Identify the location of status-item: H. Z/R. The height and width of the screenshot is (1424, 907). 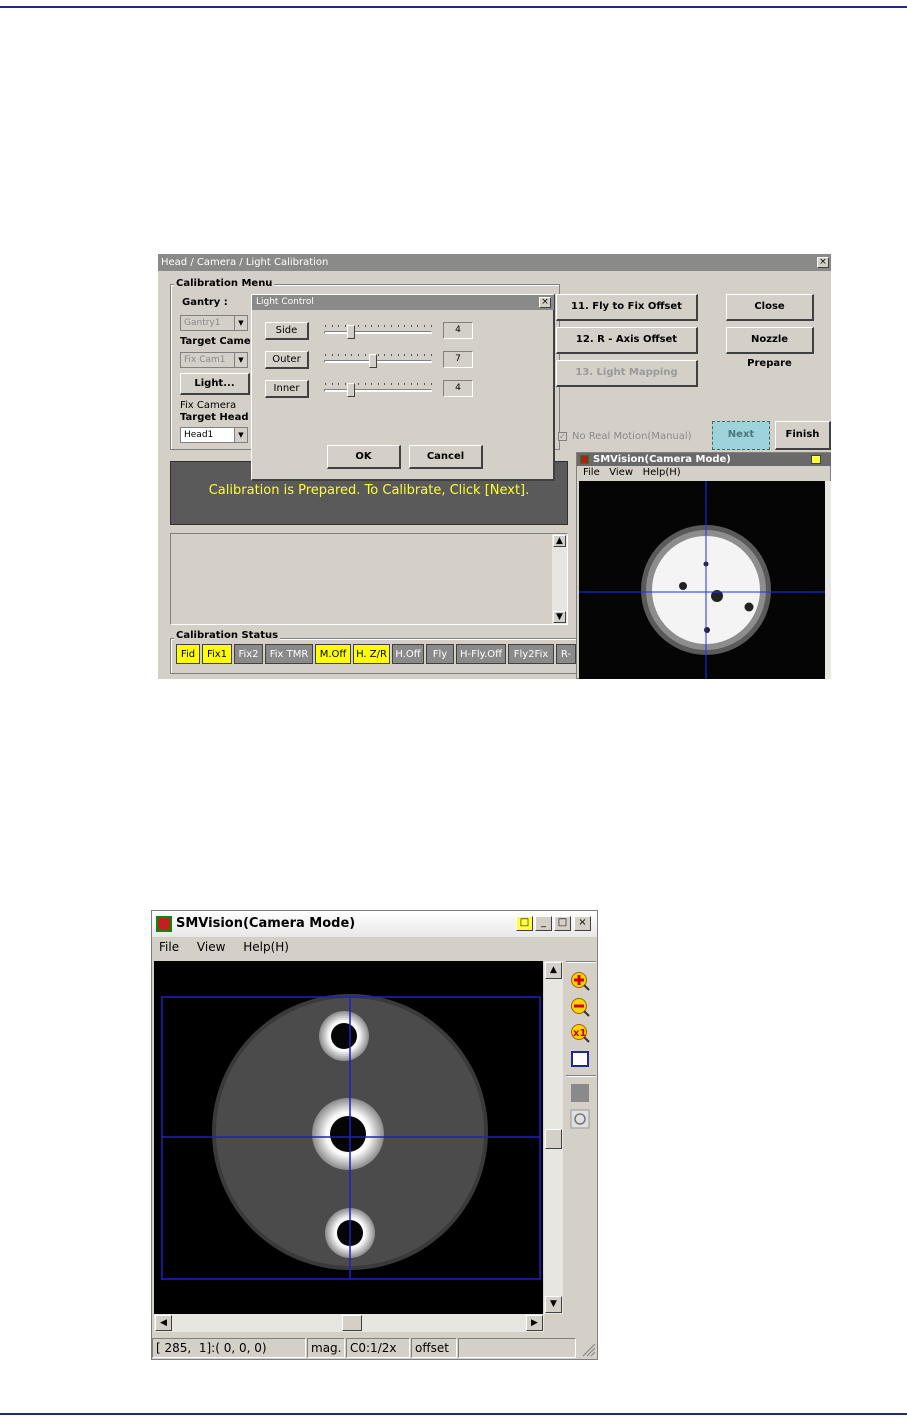
(371, 654).